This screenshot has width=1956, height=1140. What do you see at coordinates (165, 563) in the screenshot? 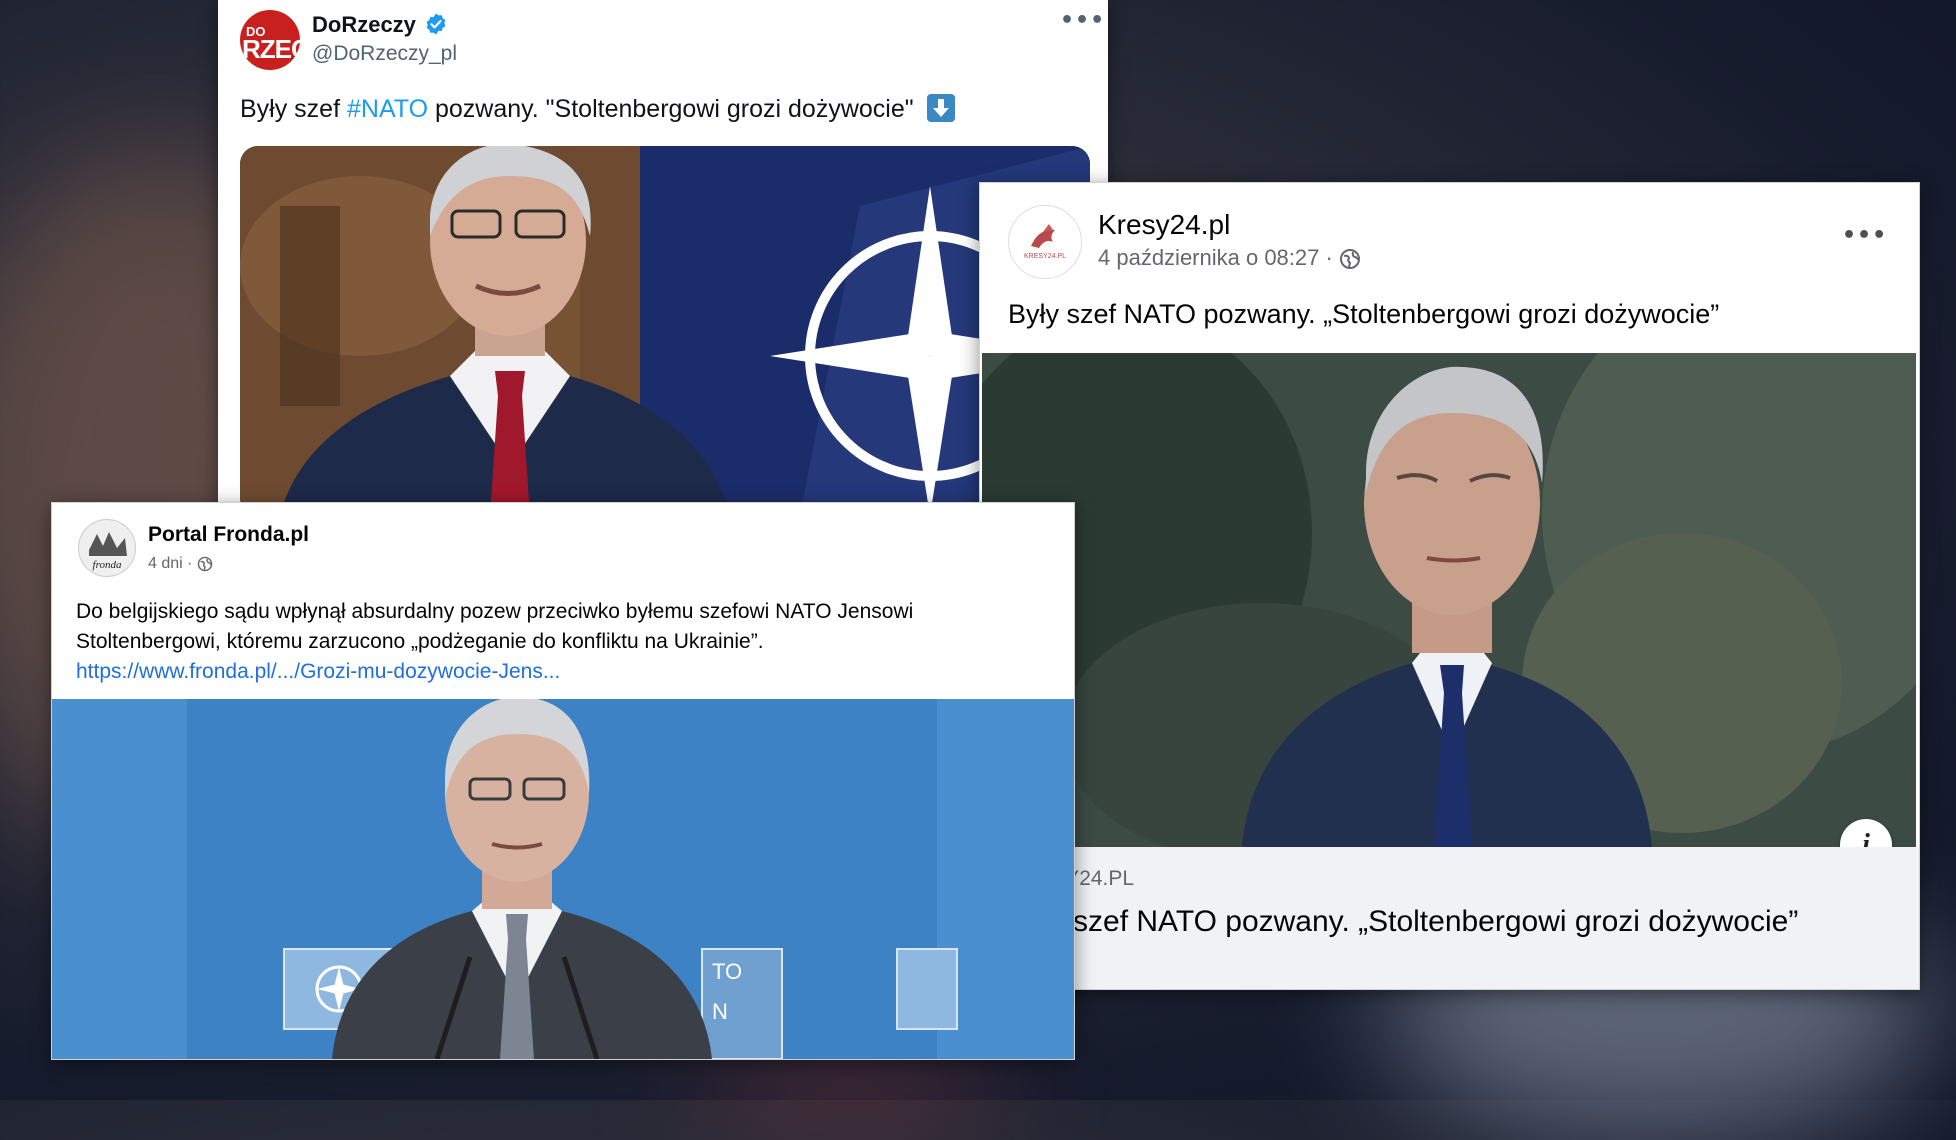
I see `post-time: 4 dni` at bounding box center [165, 563].